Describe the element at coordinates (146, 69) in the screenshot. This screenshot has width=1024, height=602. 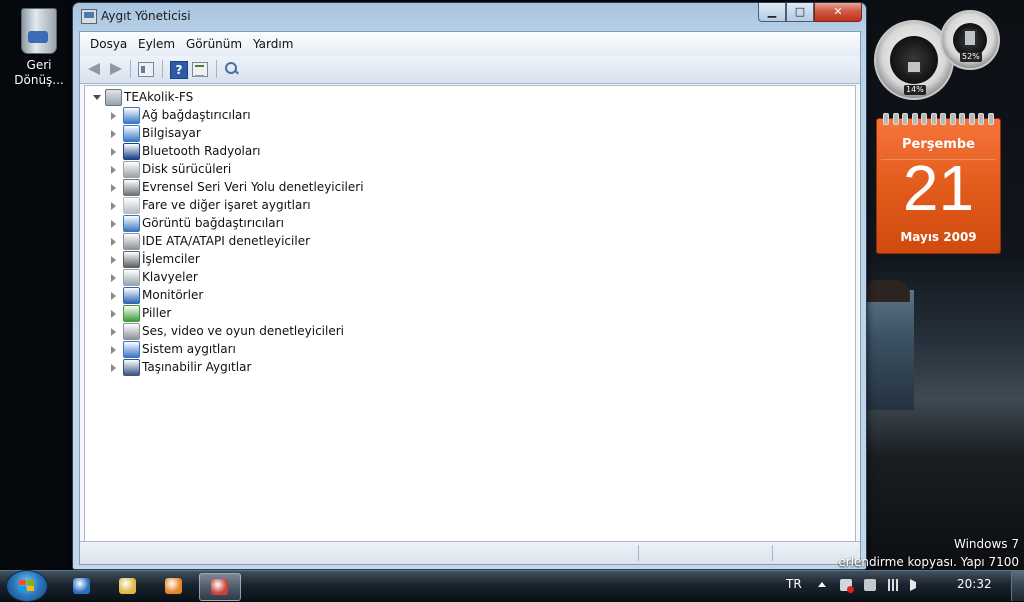
I see `properties-icon` at that location.